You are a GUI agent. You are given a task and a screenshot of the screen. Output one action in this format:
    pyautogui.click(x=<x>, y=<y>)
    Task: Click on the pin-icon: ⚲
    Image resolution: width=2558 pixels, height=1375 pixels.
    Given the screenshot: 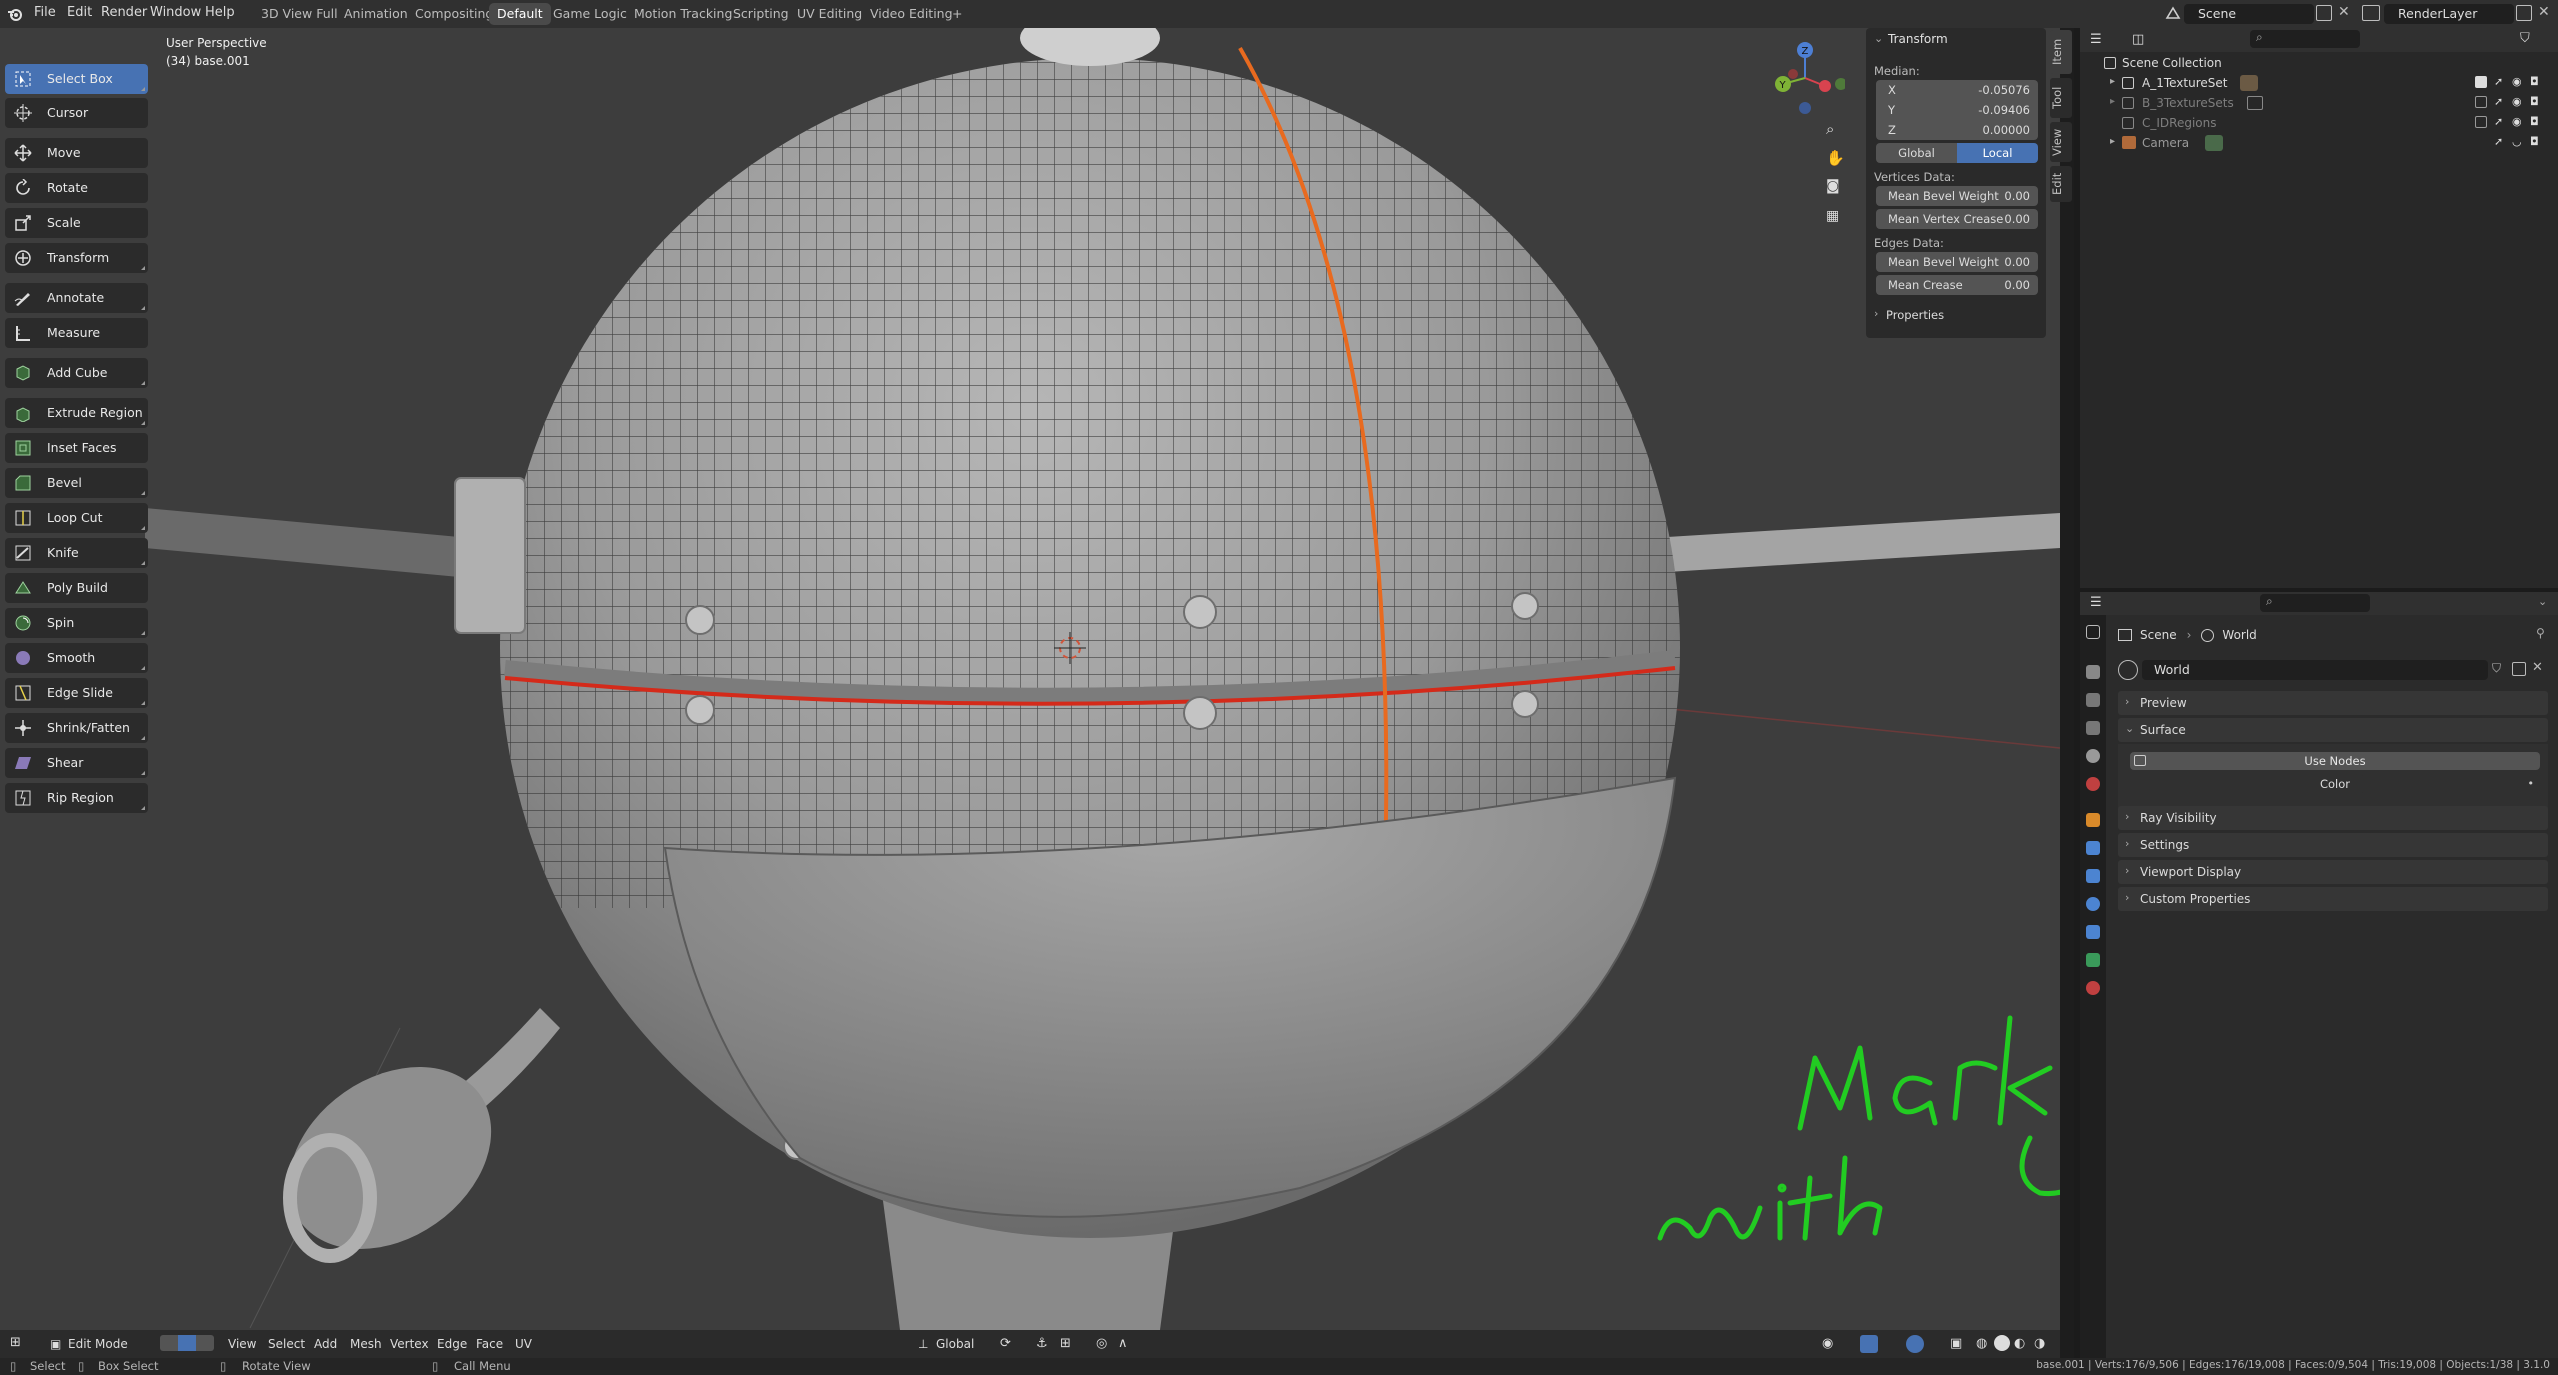 What is the action you would take?
    pyautogui.click(x=2540, y=633)
    